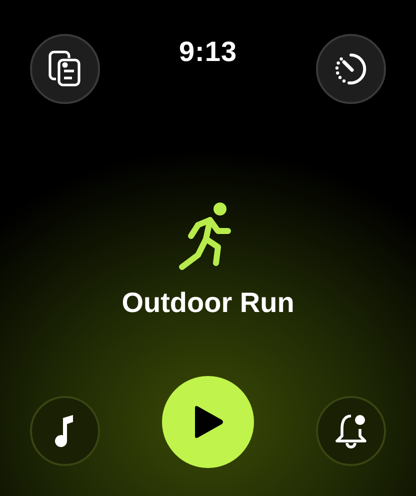 The image size is (416, 496). Describe the element at coordinates (65, 69) in the screenshot. I see `documents-icon` at that location.